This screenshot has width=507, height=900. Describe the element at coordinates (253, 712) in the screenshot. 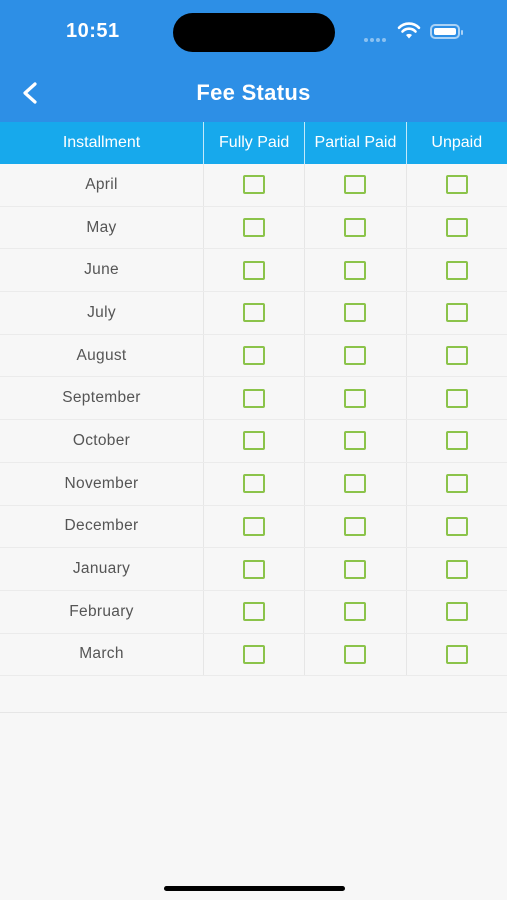

I see `divider` at that location.